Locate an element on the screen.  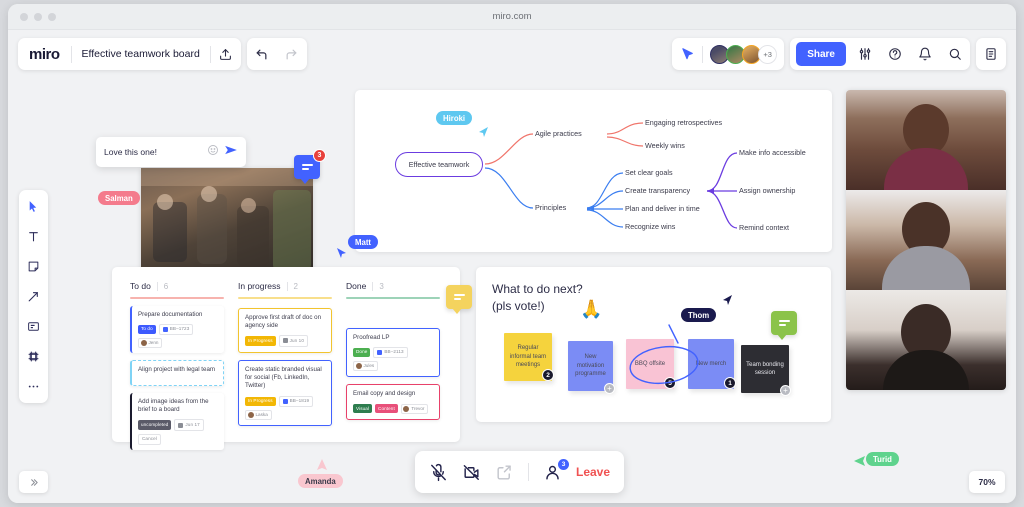
vote-count-badge: 2 is located at coordinates (548, 375).